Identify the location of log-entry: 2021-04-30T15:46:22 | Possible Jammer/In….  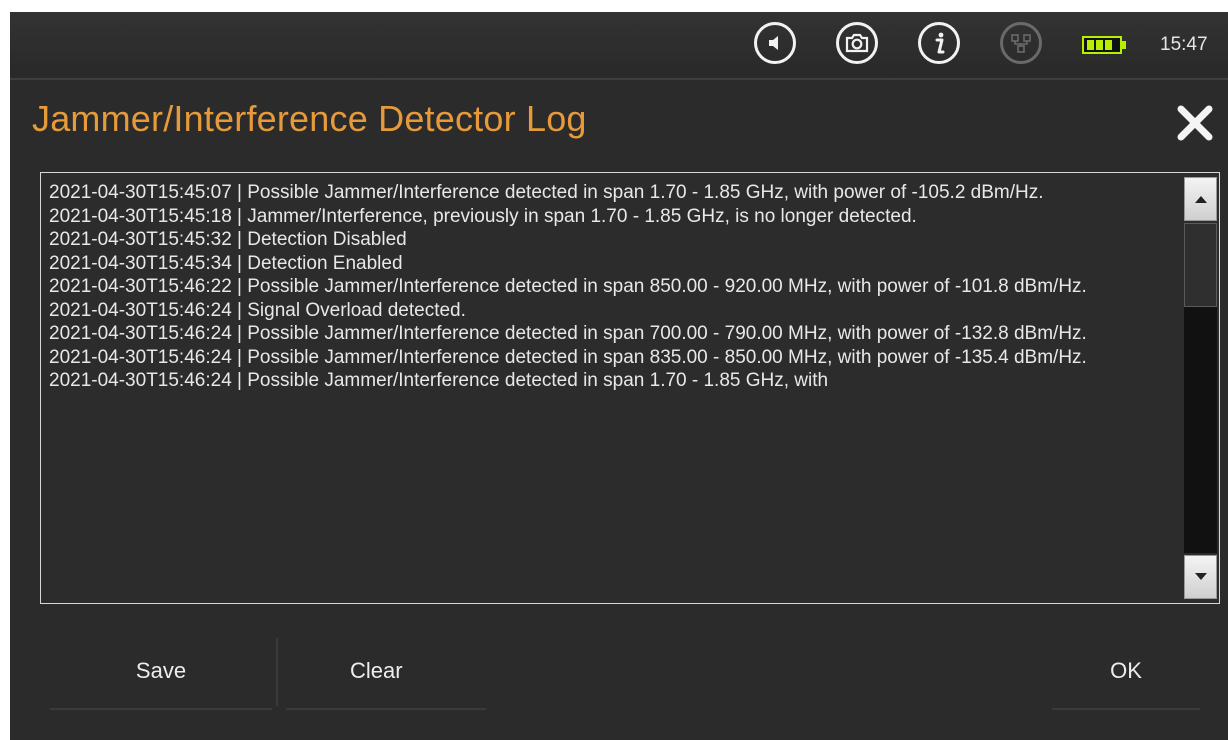
(568, 286).